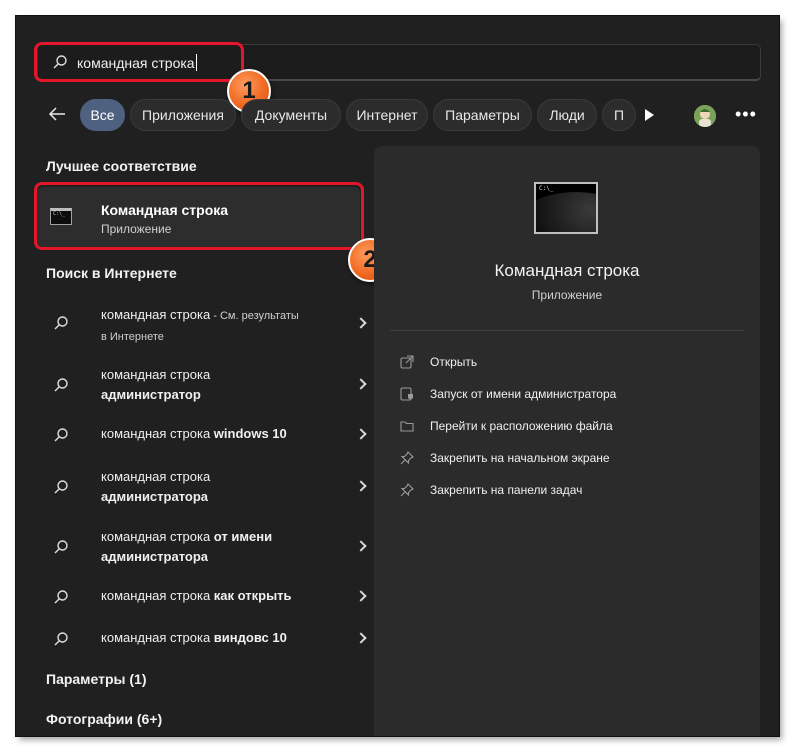 The width and height of the screenshot is (795, 752). Describe the element at coordinates (567, 115) in the screenshot. I see `filter-people: Люди` at that location.